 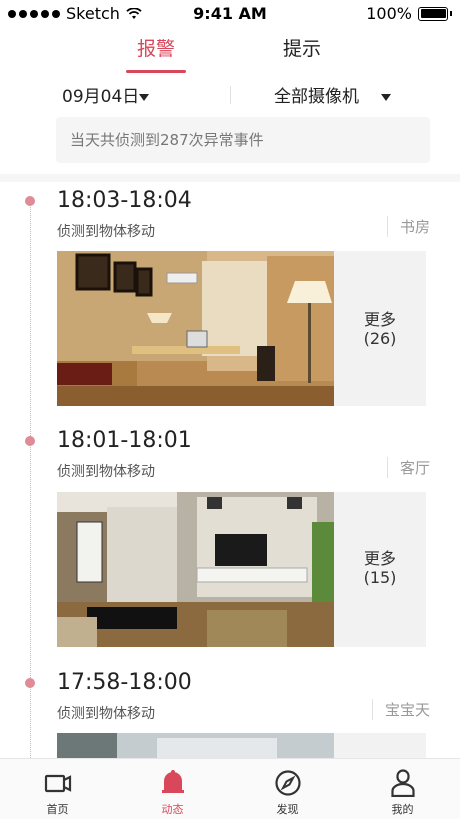 What do you see at coordinates (230, 178) in the screenshot?
I see `section-divider` at bounding box center [230, 178].